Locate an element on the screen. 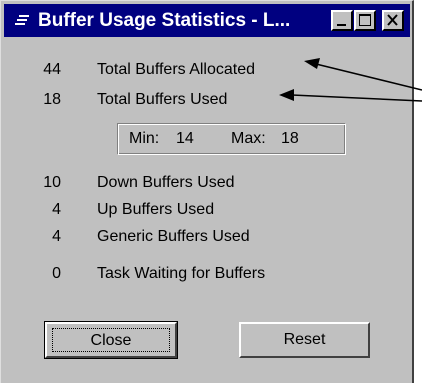  arrow-head-used is located at coordinates (286, 95).